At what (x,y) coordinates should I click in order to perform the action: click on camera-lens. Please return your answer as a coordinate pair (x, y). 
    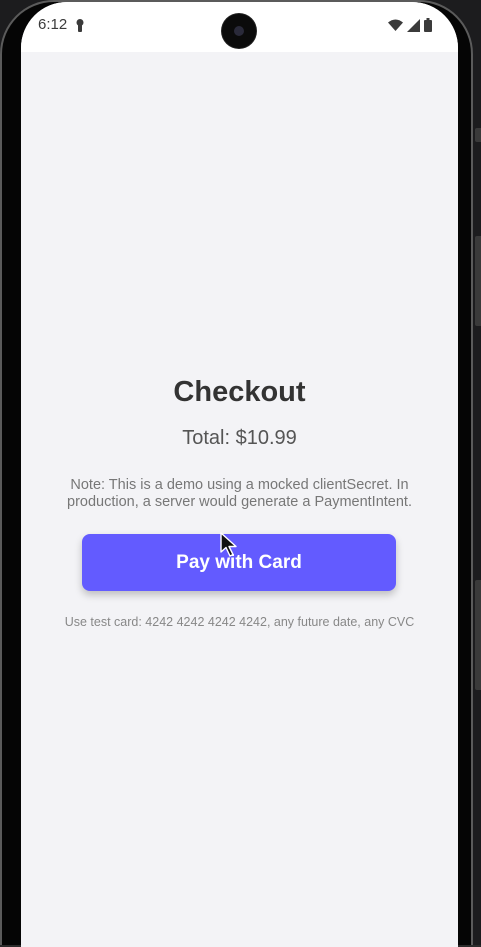
    Looking at the image, I should click on (239, 31).